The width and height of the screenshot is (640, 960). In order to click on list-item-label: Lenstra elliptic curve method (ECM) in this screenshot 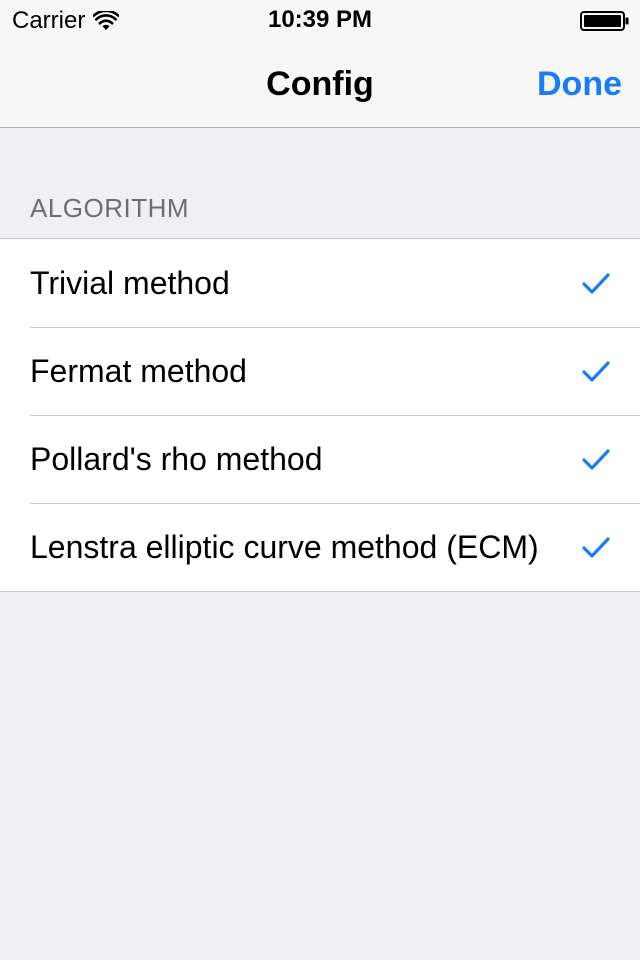, I will do `click(284, 547)`.